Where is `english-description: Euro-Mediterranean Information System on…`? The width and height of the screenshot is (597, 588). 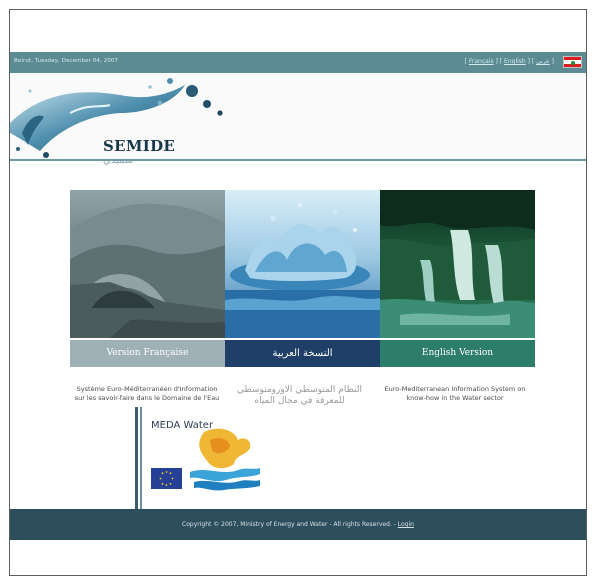 english-description: Euro-Mediterranean Information System on… is located at coordinates (455, 393).